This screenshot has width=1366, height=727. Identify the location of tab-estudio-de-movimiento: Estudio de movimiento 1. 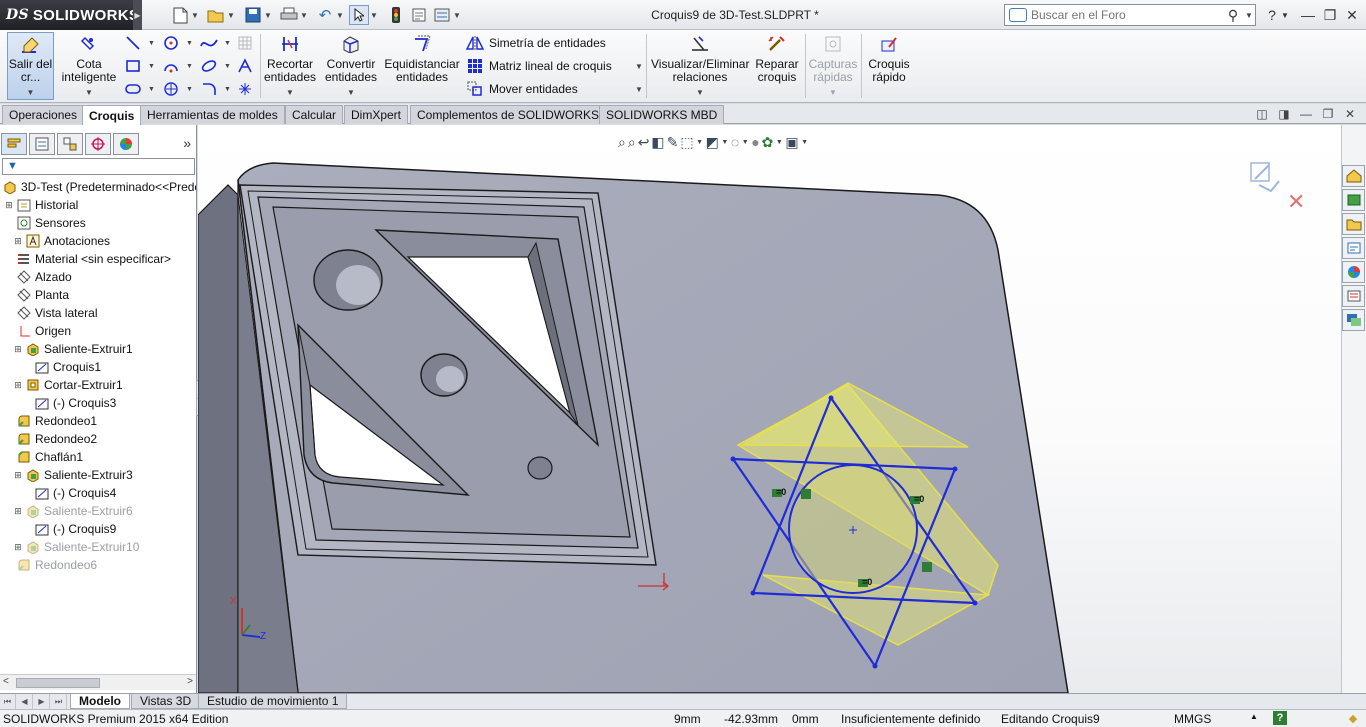
(273, 701).